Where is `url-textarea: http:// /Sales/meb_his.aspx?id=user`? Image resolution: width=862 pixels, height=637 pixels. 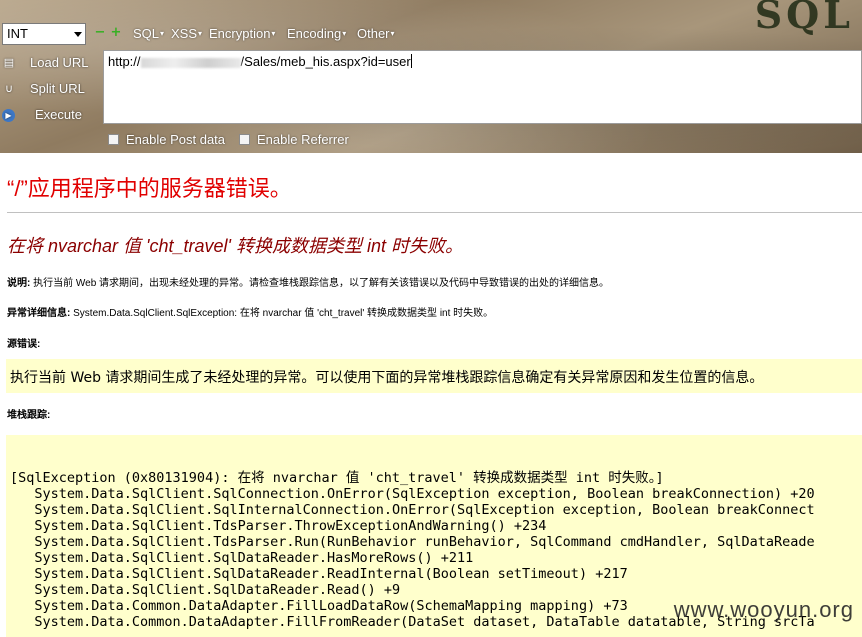 url-textarea: http:// /Sales/meb_his.aspx?id=user is located at coordinates (482, 87).